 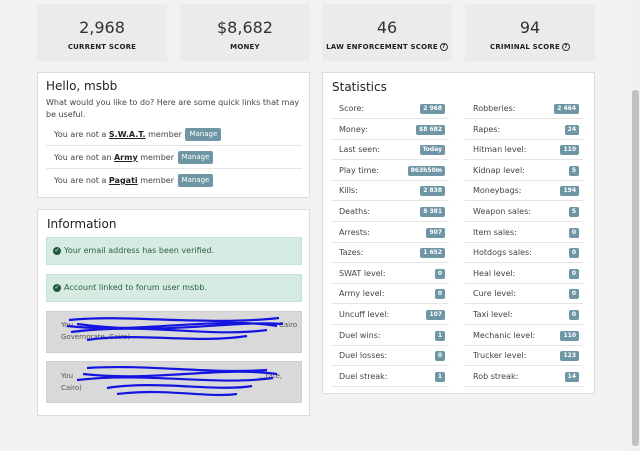 I want to click on stat-label: Duel wins:, so click(x=360, y=335).